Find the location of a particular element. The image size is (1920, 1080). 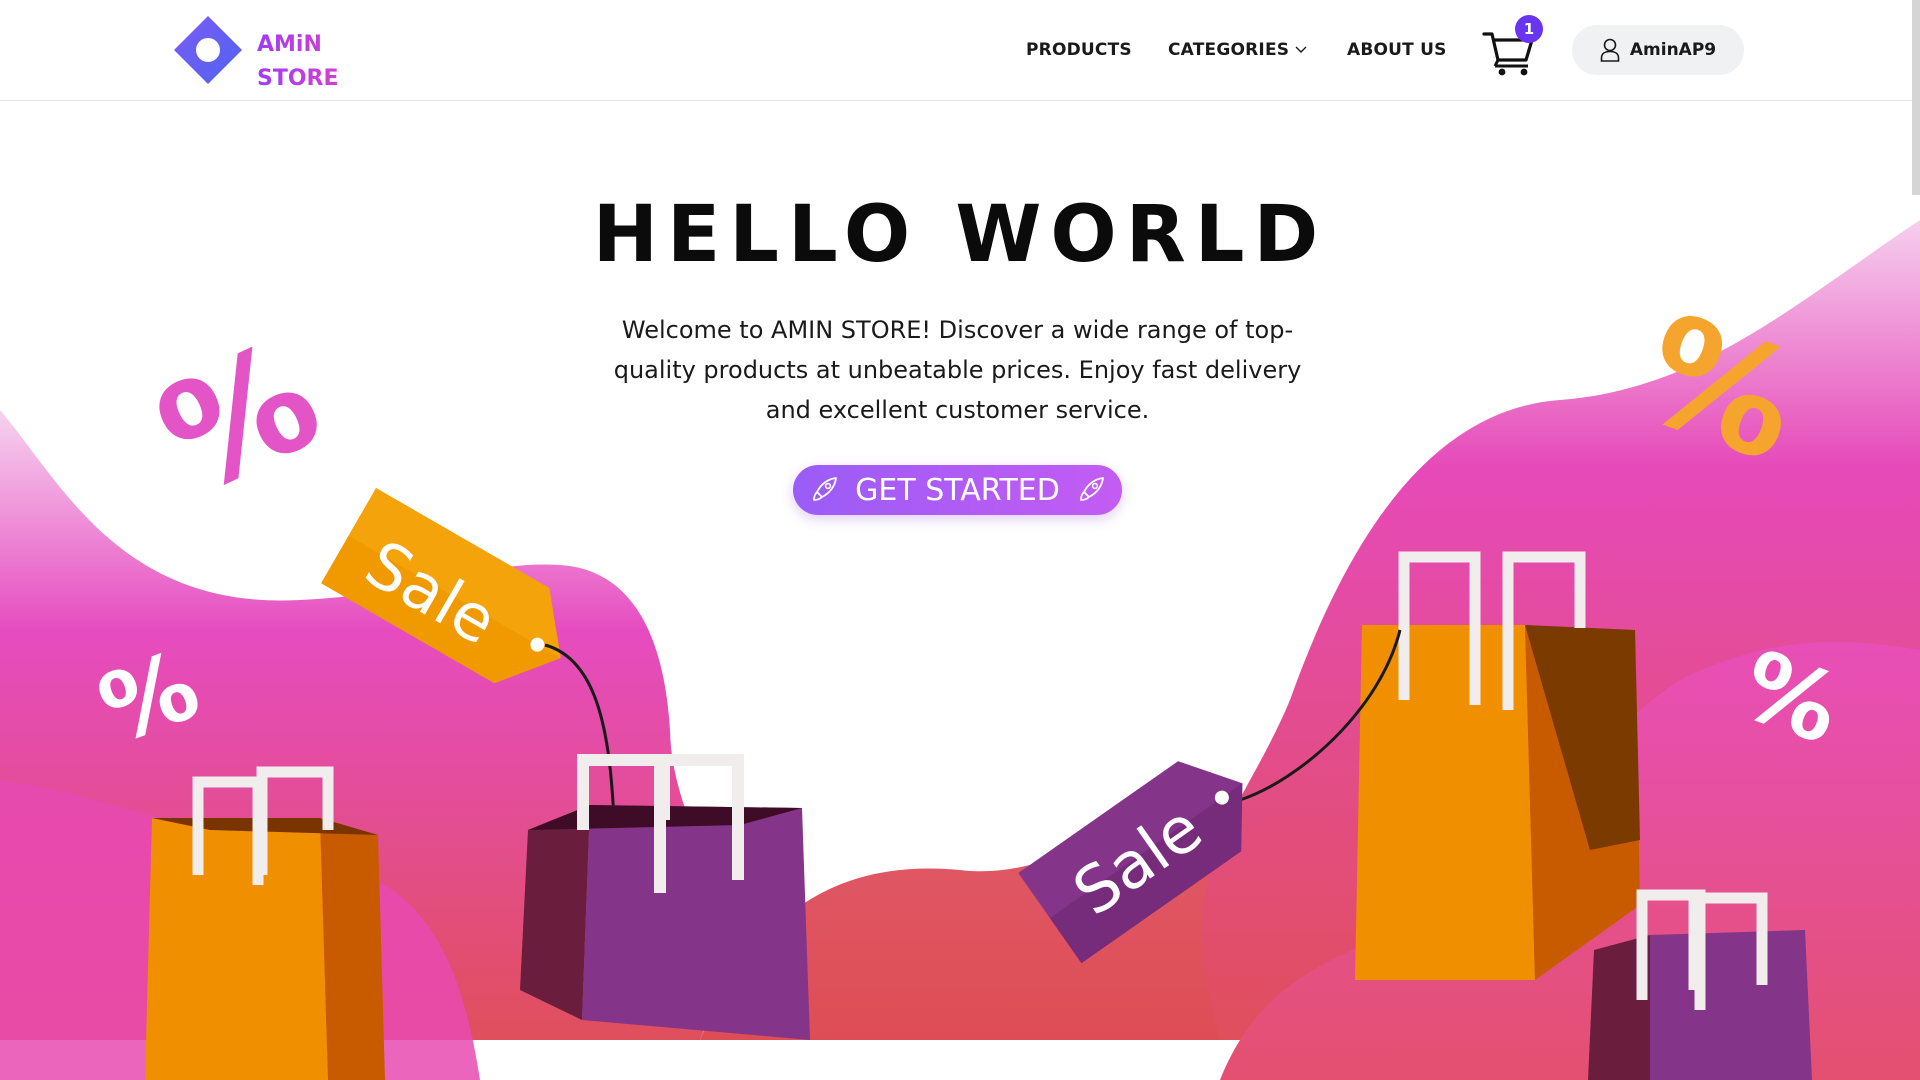

percent-symbol: % is located at coordinates (240, 418).